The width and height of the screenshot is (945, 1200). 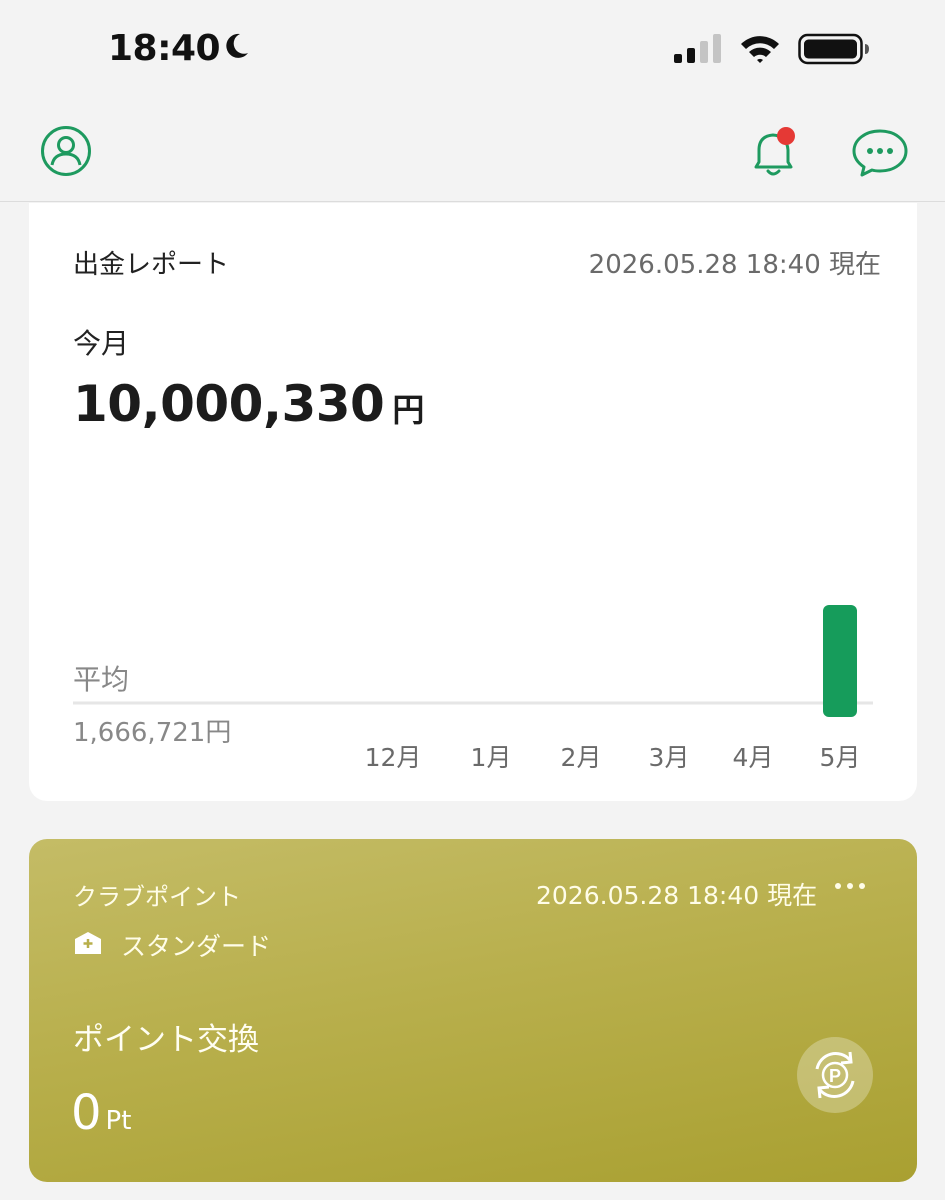 What do you see at coordinates (880, 153) in the screenshot?
I see `chat-icon` at bounding box center [880, 153].